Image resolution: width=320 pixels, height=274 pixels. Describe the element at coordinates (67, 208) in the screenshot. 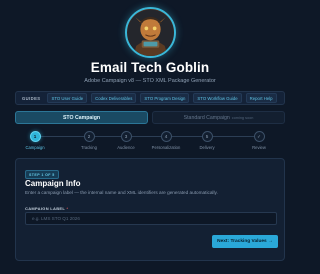

I see `required-mark: *` at that location.